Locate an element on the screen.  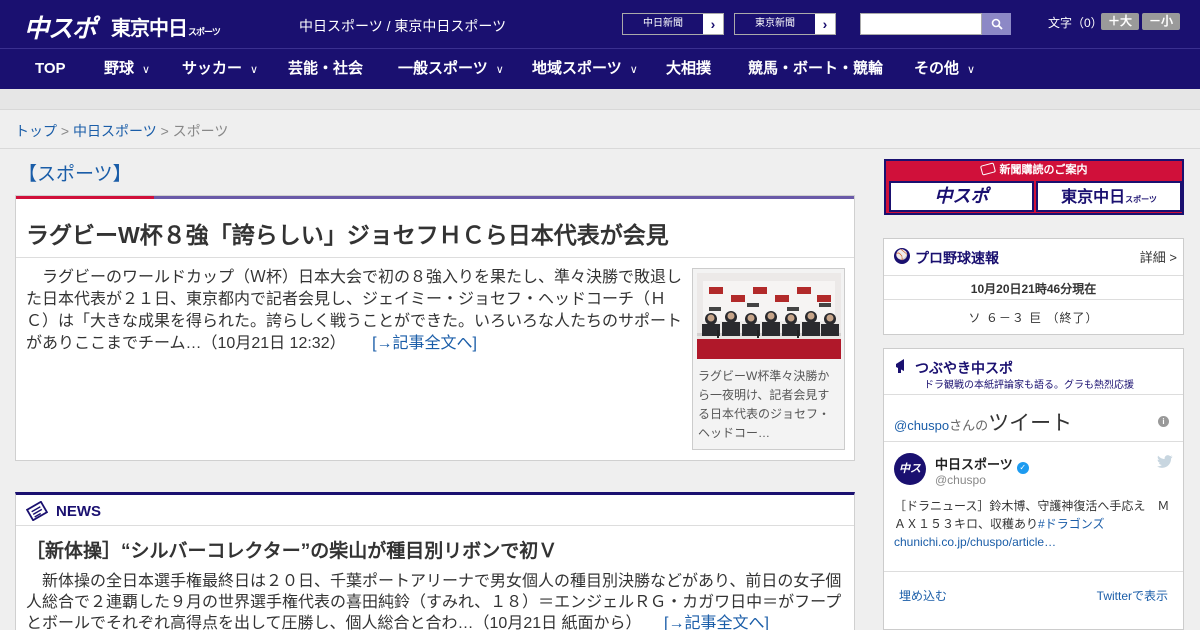
subscription-title-text: 新聞購読のご案内 is located at coordinates (1043, 170).